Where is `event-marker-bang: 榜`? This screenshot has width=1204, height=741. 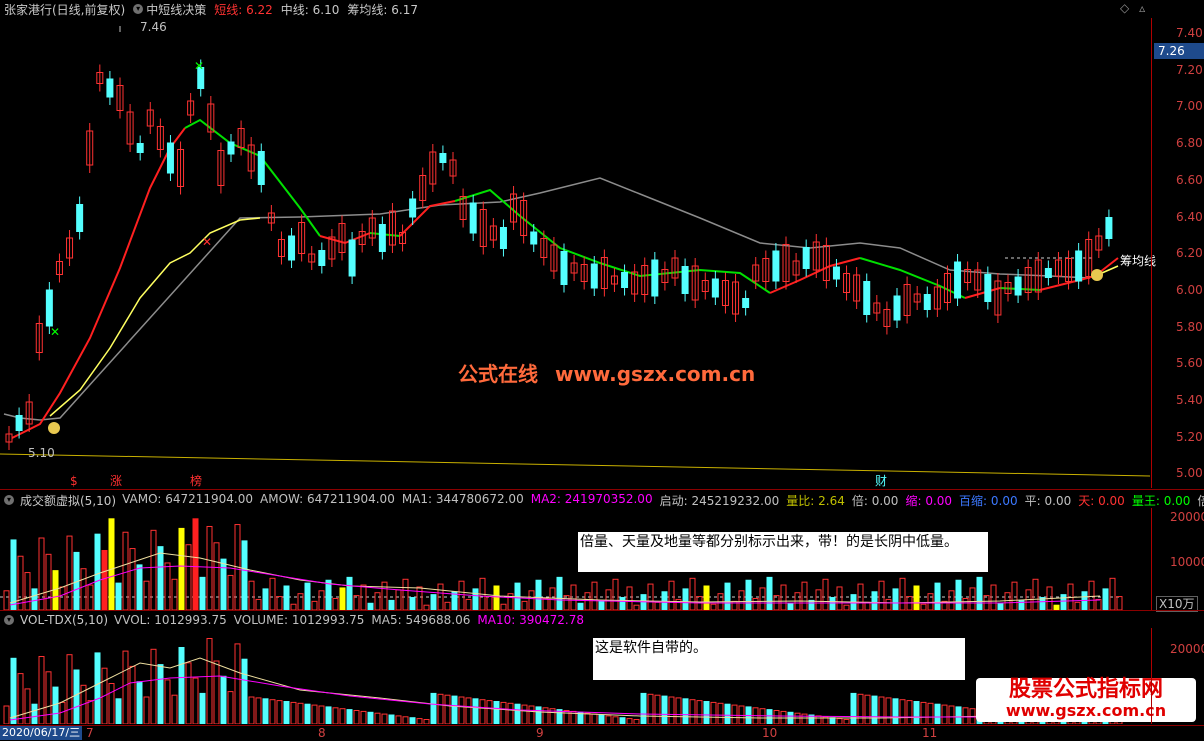 event-marker-bang: 榜 is located at coordinates (196, 481).